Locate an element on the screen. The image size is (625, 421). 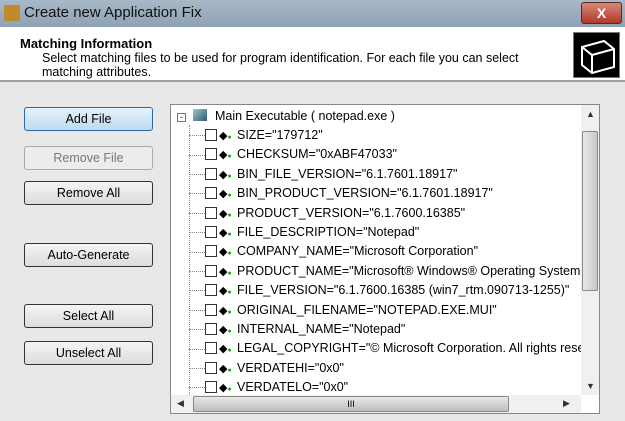
window-title: Create new Application Fix is located at coordinates (113, 12).